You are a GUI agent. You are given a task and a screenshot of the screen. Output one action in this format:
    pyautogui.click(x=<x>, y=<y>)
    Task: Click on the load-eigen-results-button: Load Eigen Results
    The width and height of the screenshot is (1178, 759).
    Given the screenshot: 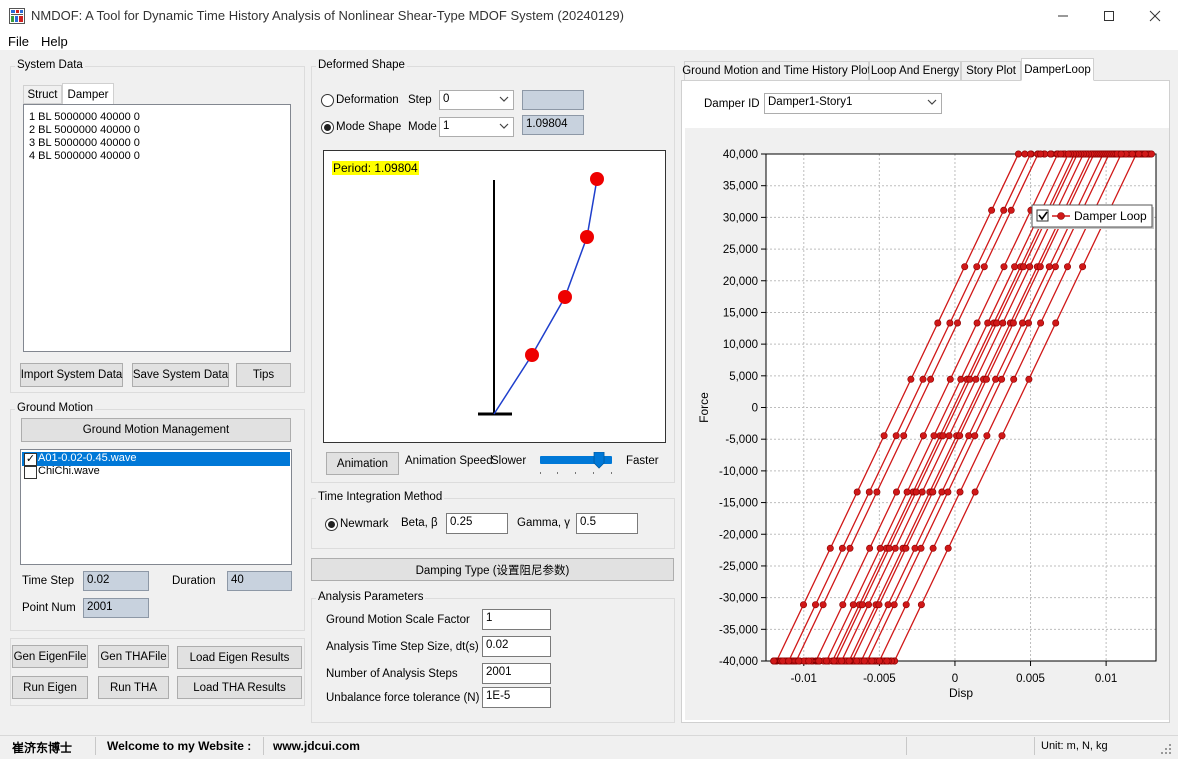 What is the action you would take?
    pyautogui.click(x=239, y=657)
    